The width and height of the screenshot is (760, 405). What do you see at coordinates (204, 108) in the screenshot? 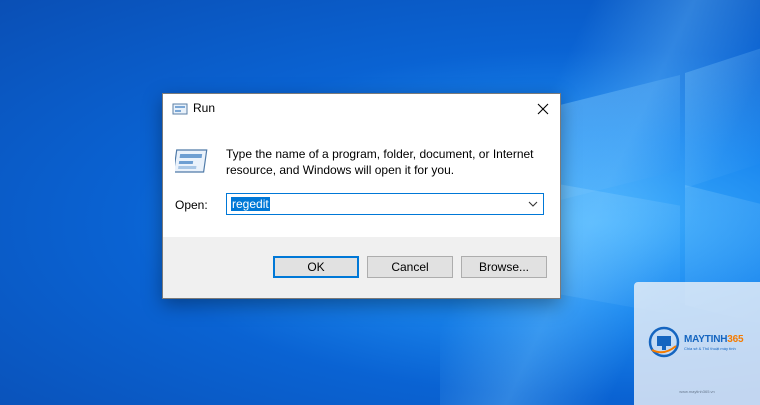
I see `dialog-title: Run` at bounding box center [204, 108].